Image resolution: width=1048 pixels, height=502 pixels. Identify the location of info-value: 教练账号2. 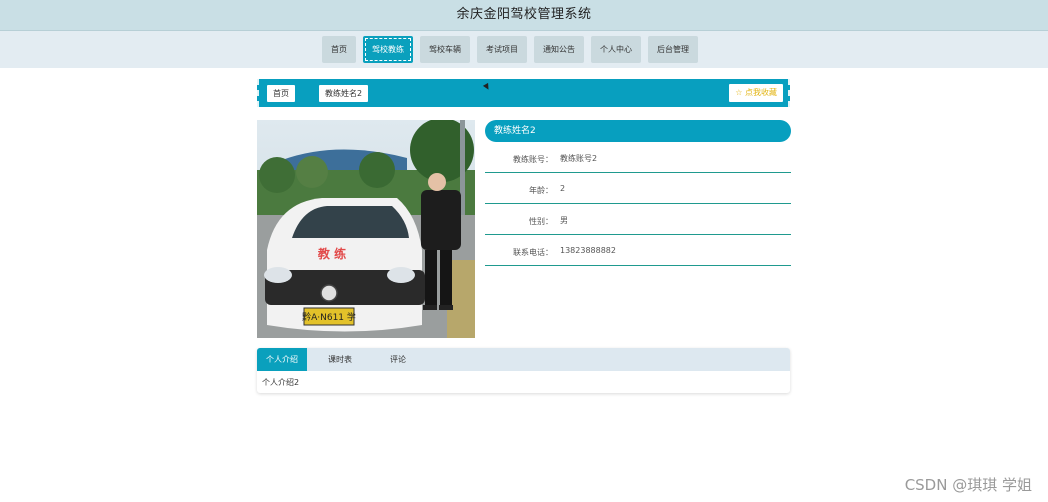
(579, 158).